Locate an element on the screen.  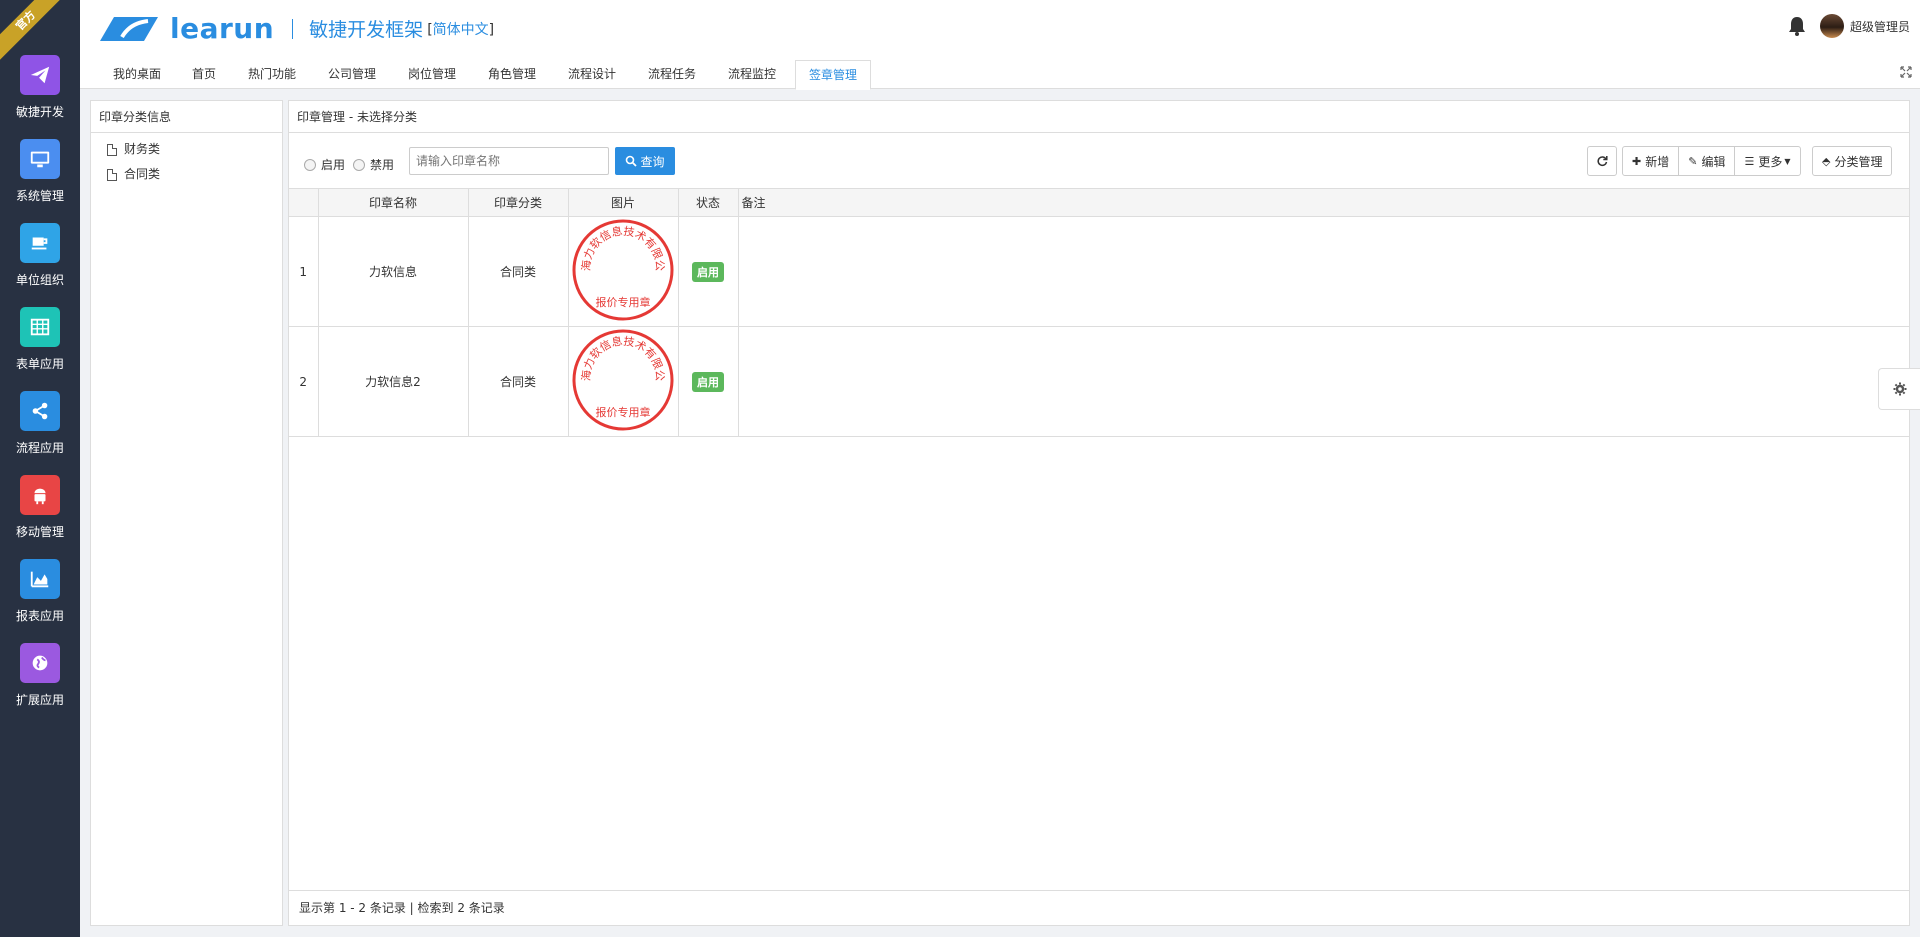
add-button: ✚ 新增 is located at coordinates (1651, 161).